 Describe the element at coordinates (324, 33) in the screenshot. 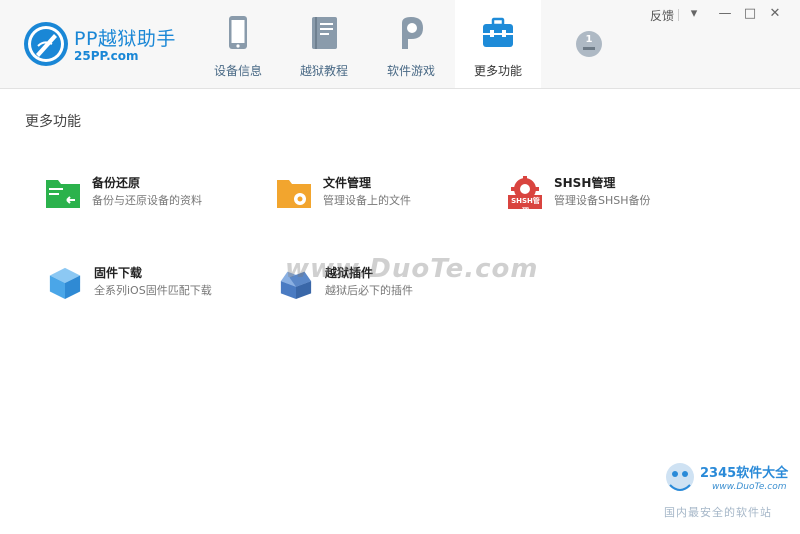

I see `book-icon` at that location.